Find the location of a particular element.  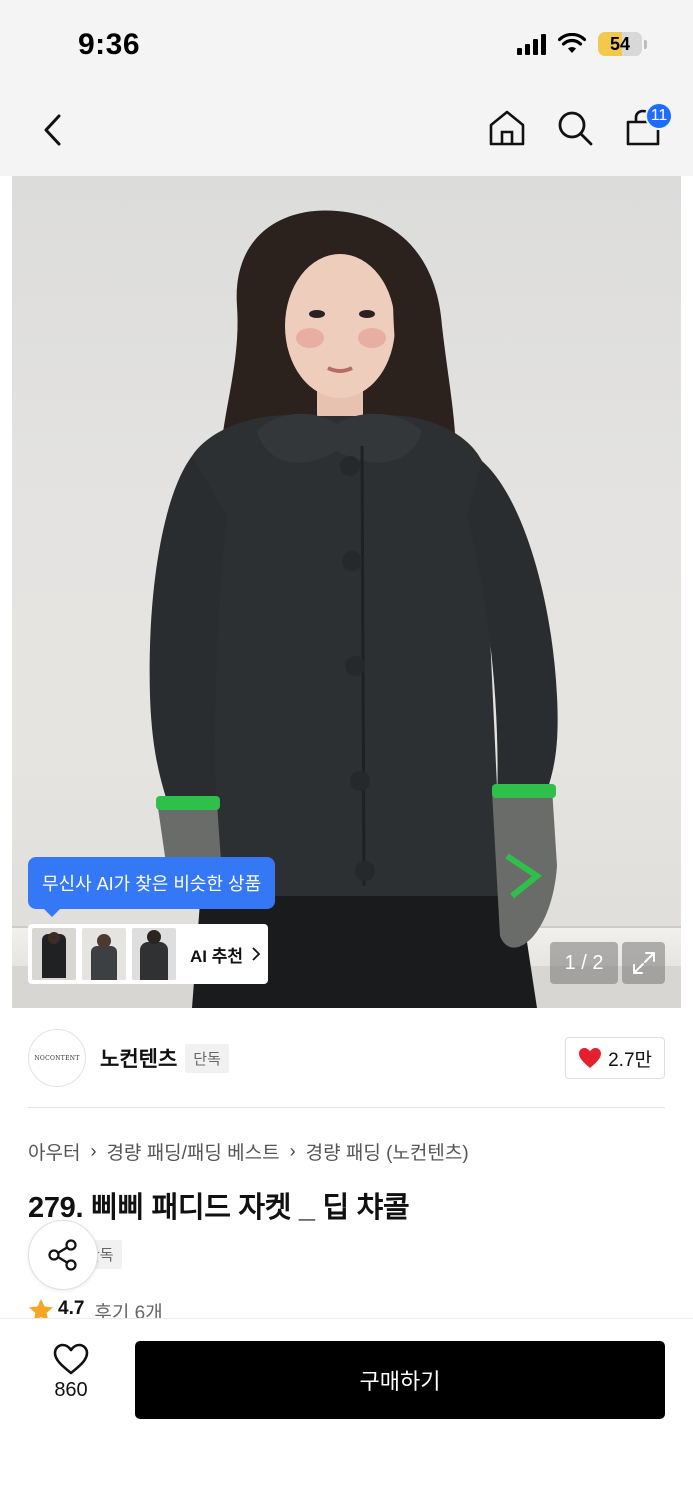

share-icon is located at coordinates (62, 1255).